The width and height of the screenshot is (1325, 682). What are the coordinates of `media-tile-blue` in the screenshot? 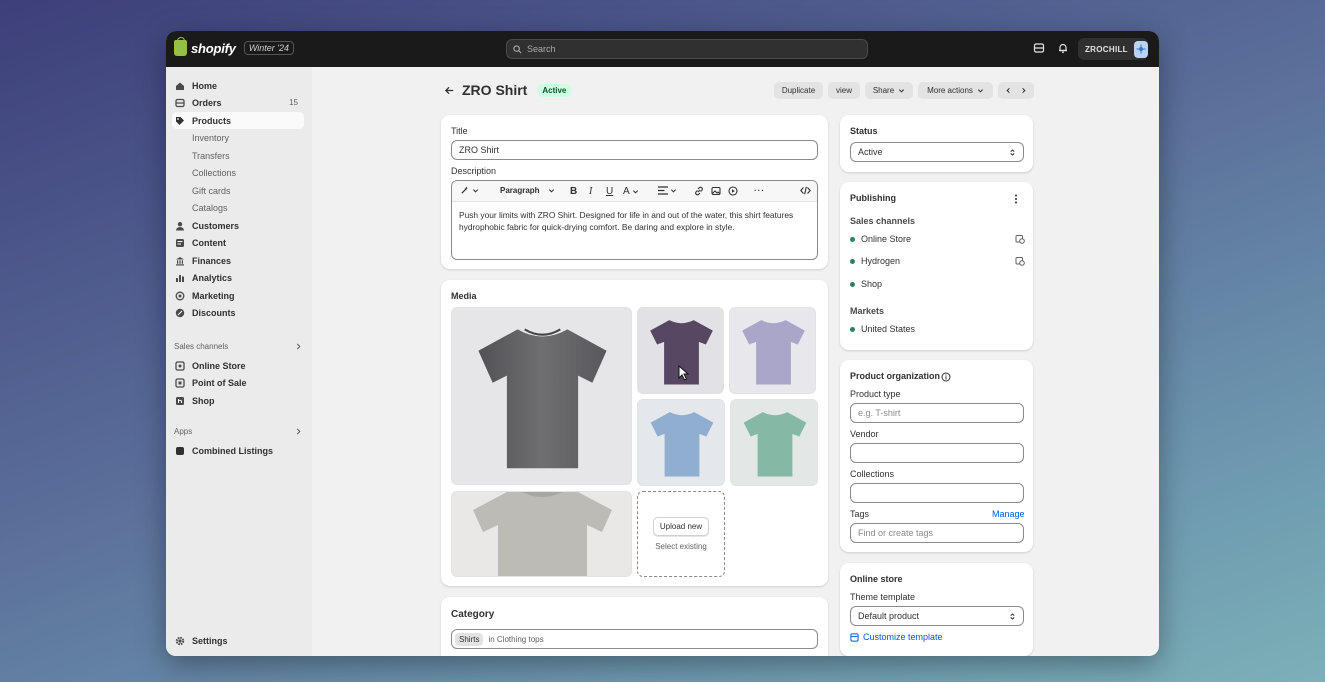 It's located at (681, 442).